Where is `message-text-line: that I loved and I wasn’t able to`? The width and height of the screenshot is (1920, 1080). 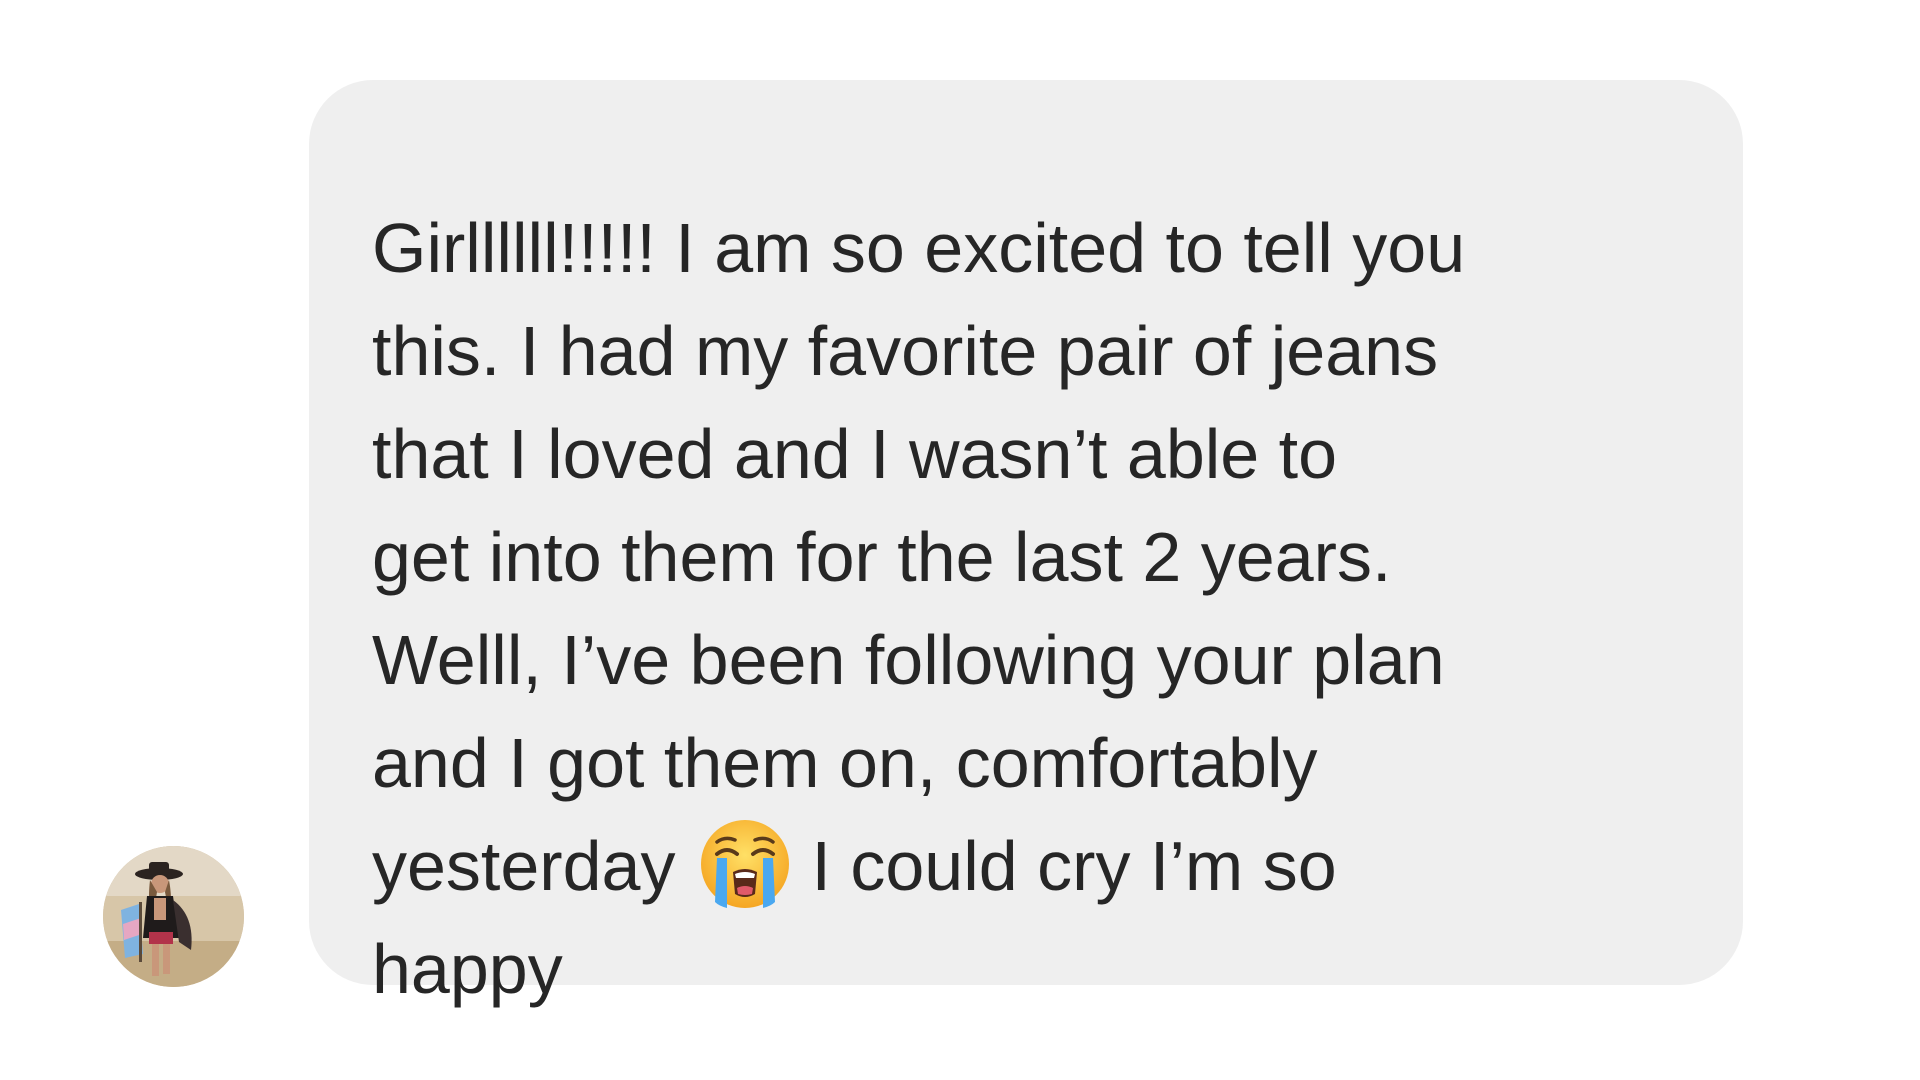
message-text-line: that I loved and I wasn’t able to is located at coordinates (855, 454).